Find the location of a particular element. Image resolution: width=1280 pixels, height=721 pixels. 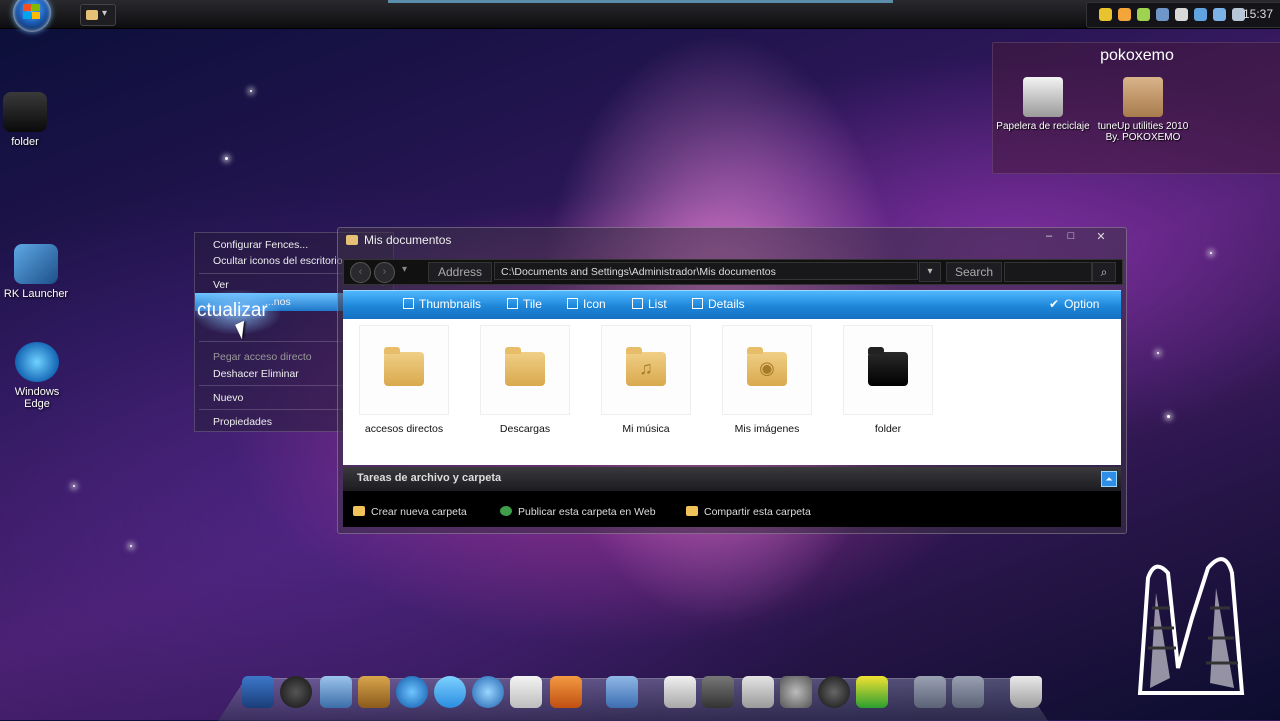

view-tile-button: Tile is located at coordinates (524, 304).